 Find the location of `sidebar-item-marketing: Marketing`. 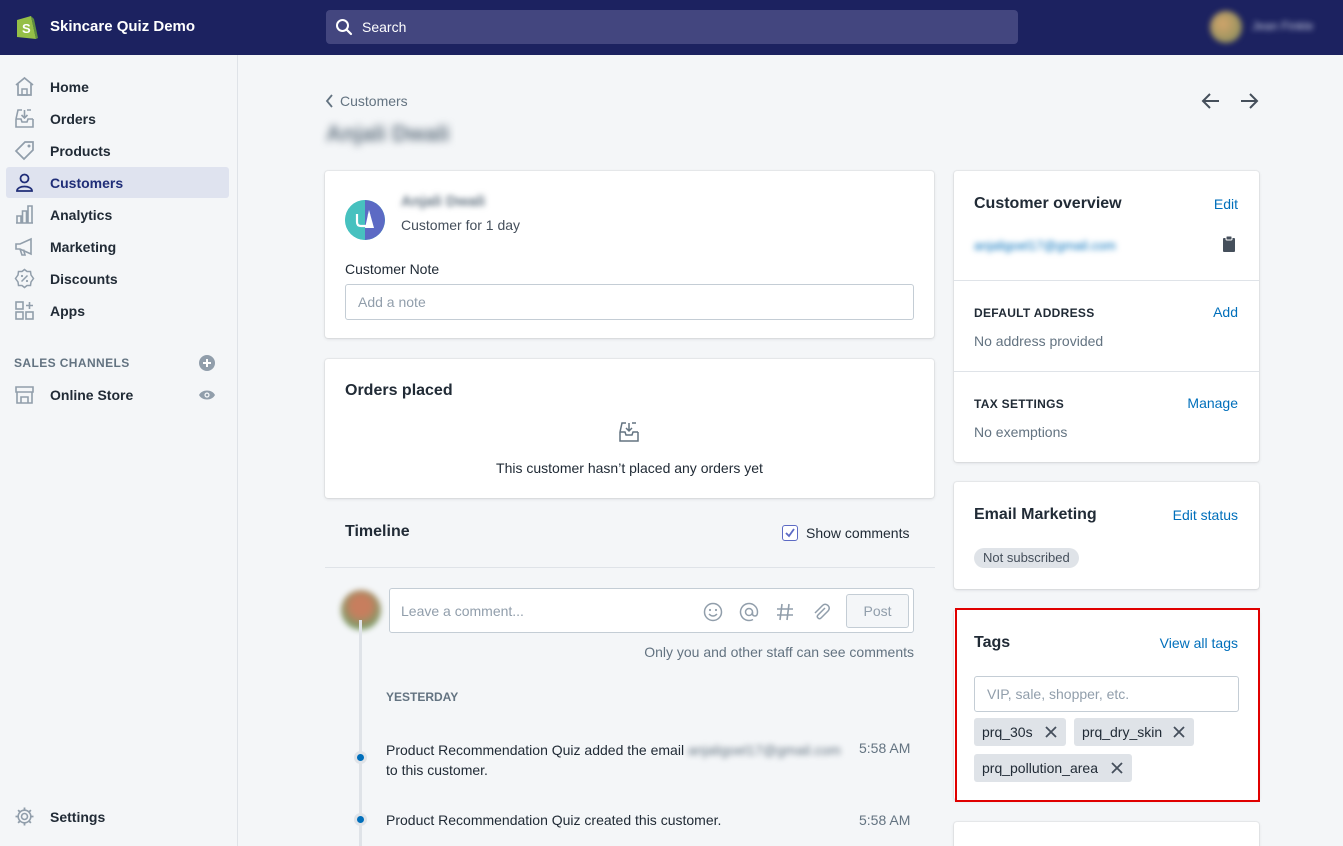

sidebar-item-marketing: Marketing is located at coordinates (117, 246).